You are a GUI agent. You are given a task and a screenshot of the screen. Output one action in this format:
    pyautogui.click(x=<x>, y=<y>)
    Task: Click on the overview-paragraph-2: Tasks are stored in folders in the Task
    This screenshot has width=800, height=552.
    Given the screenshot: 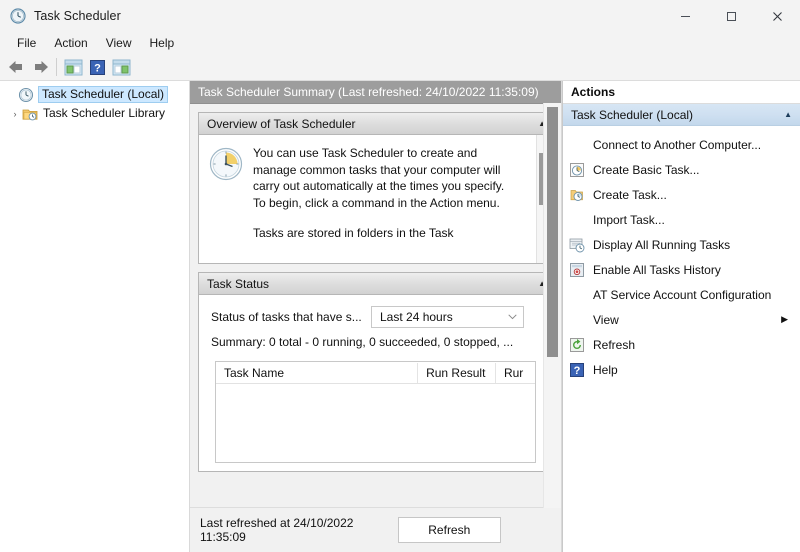 What is the action you would take?
    pyautogui.click(x=353, y=233)
    